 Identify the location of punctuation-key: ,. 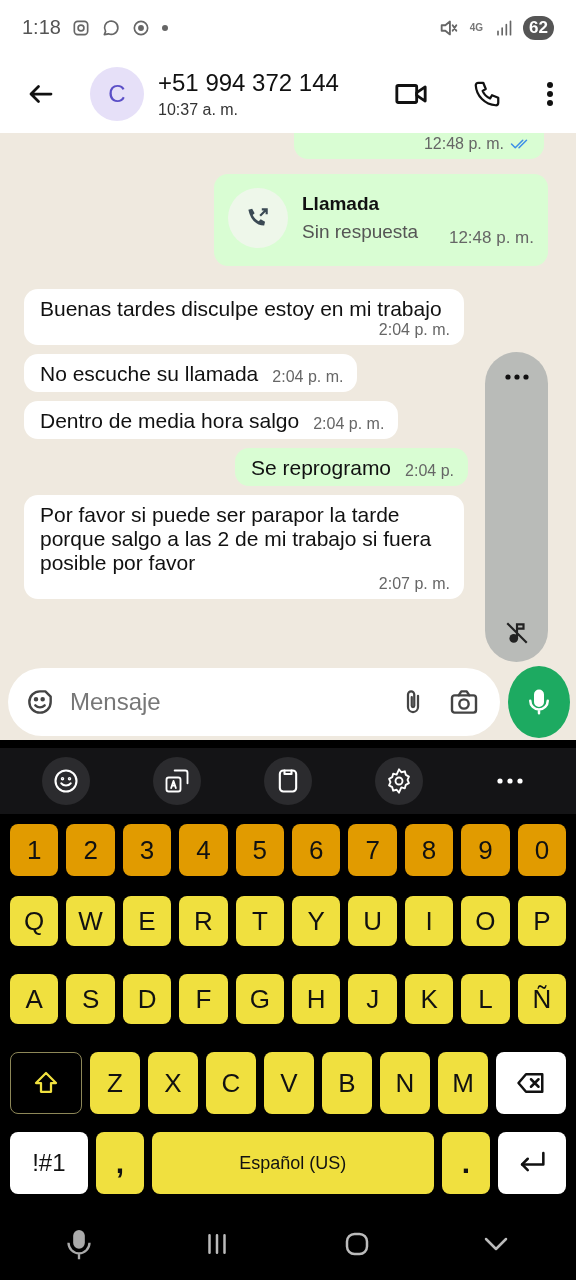
(120, 1163).